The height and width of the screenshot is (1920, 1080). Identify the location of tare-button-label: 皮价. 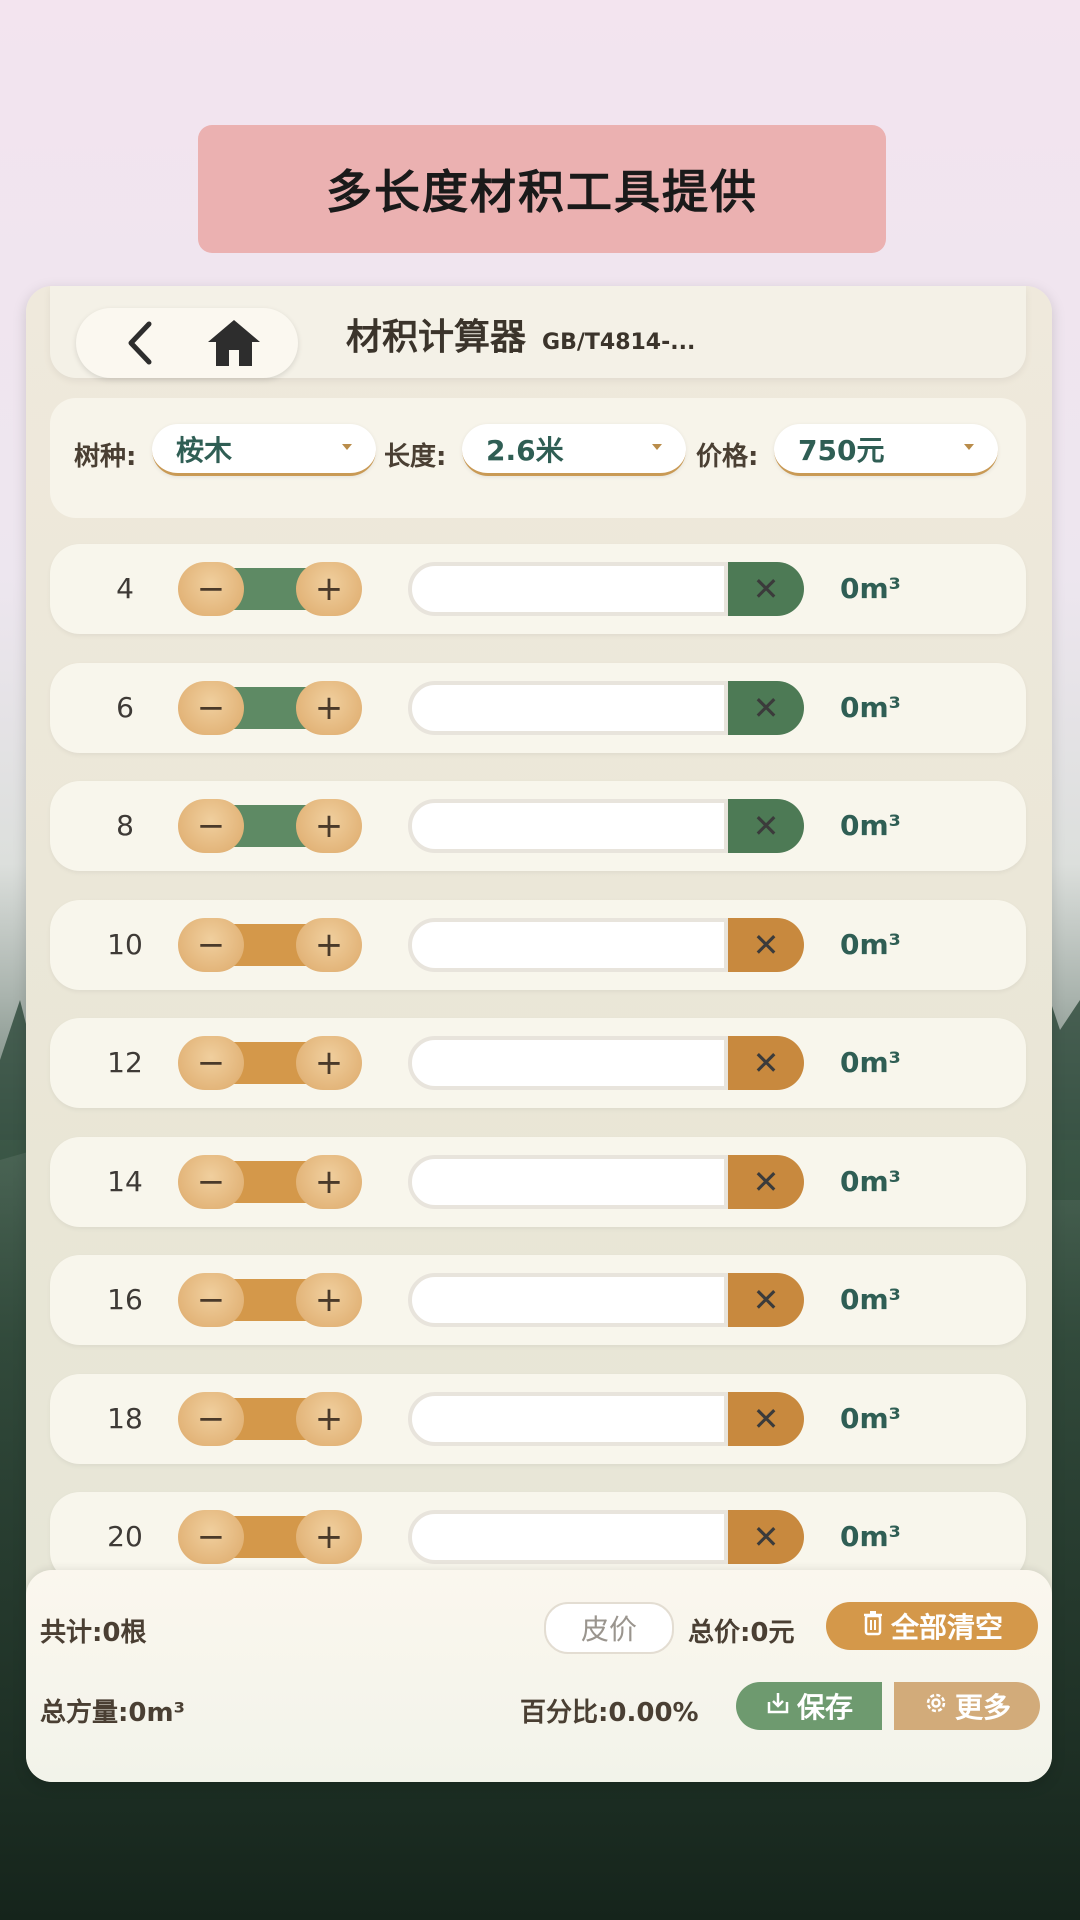
(608, 1629).